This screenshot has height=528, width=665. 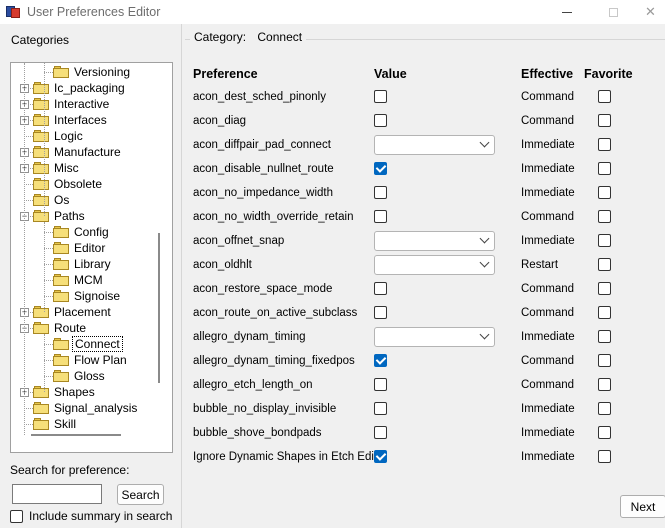 I want to click on preference-row: acon_restore_space_mode Command, so click(x=425, y=290).